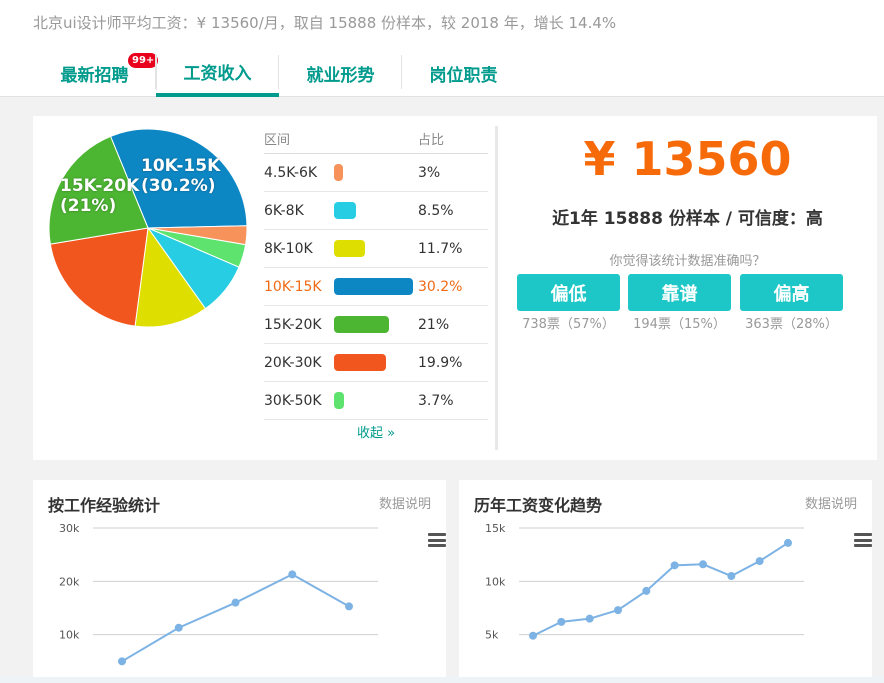 Image resolution: width=884 pixels, height=683 pixels. Describe the element at coordinates (568, 324) in the screenshot. I see `vote-low-count: 738票（57%）` at that location.